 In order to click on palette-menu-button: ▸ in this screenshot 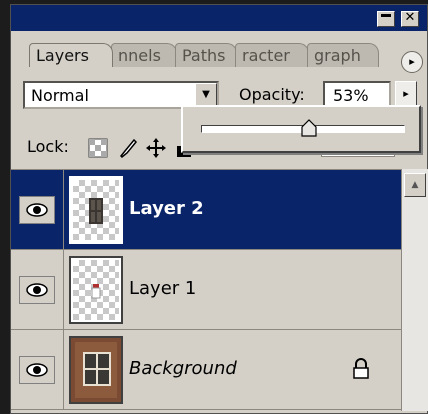, I will do `click(412, 62)`.